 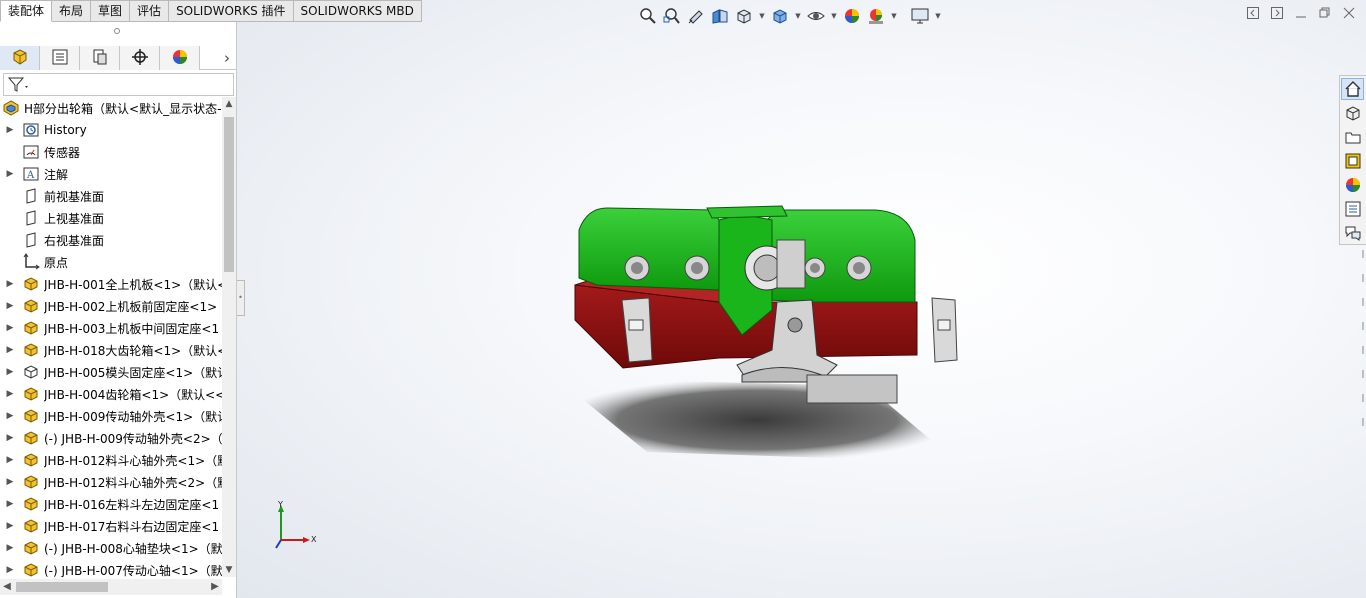 What do you see at coordinates (111, 108) in the screenshot?
I see `tree-root: H部分出轮箱（默认<默认_显示状态-` at bounding box center [111, 108].